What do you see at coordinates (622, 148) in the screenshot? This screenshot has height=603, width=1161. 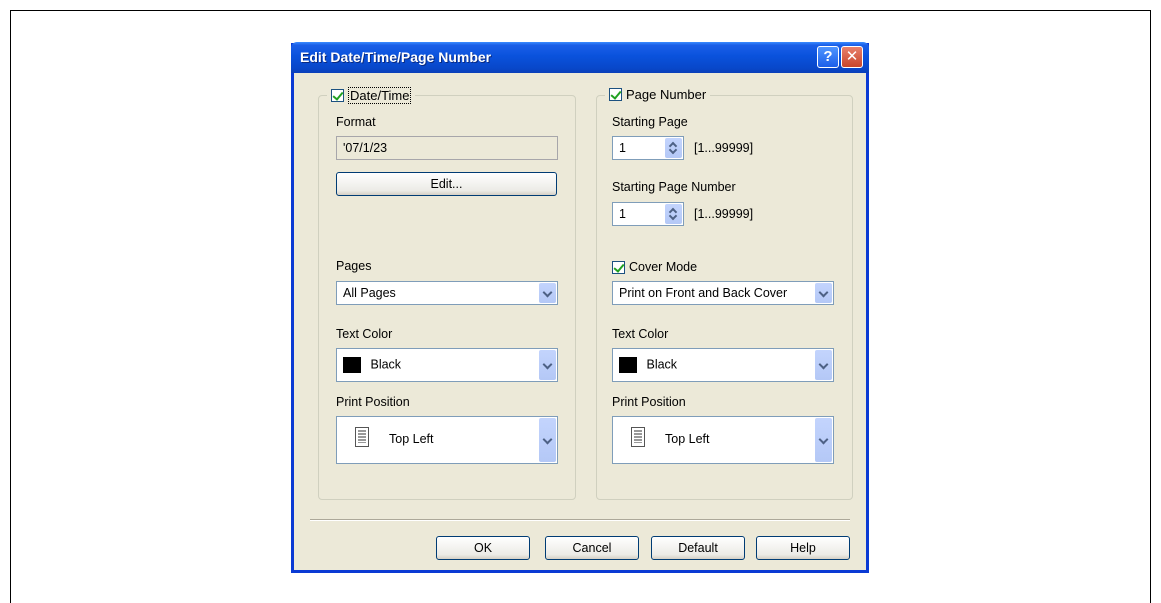 I see `starting-page-value: 1` at bounding box center [622, 148].